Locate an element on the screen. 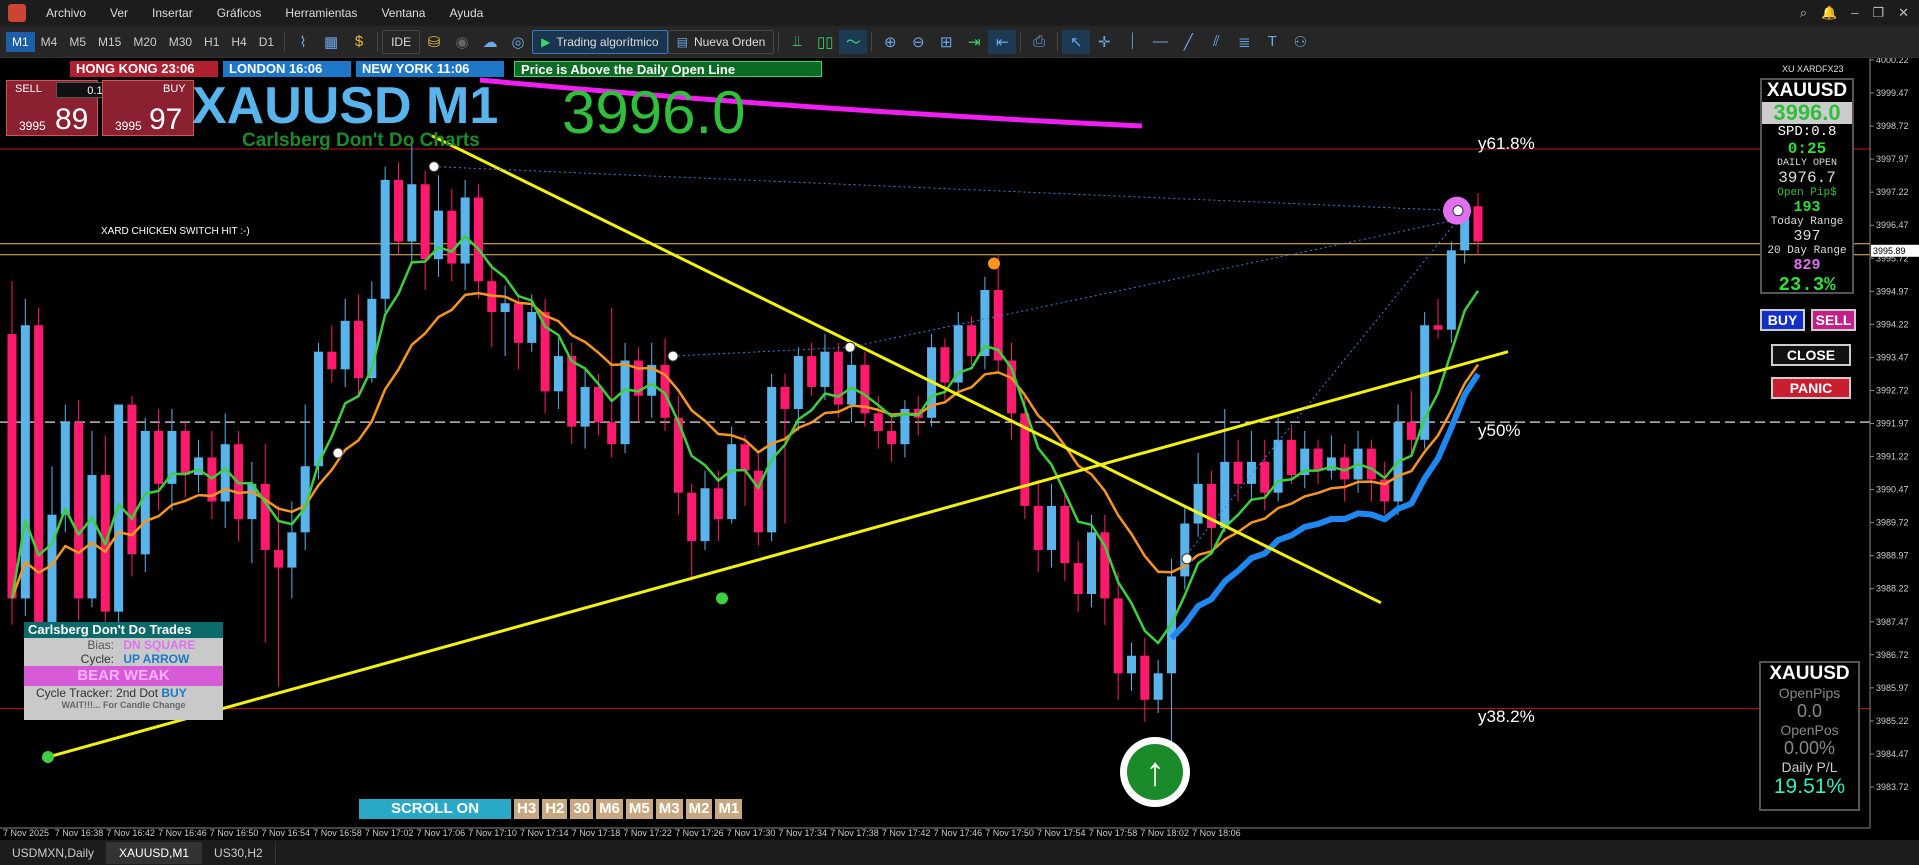  fib-label-50: y50% is located at coordinates (1499, 430).